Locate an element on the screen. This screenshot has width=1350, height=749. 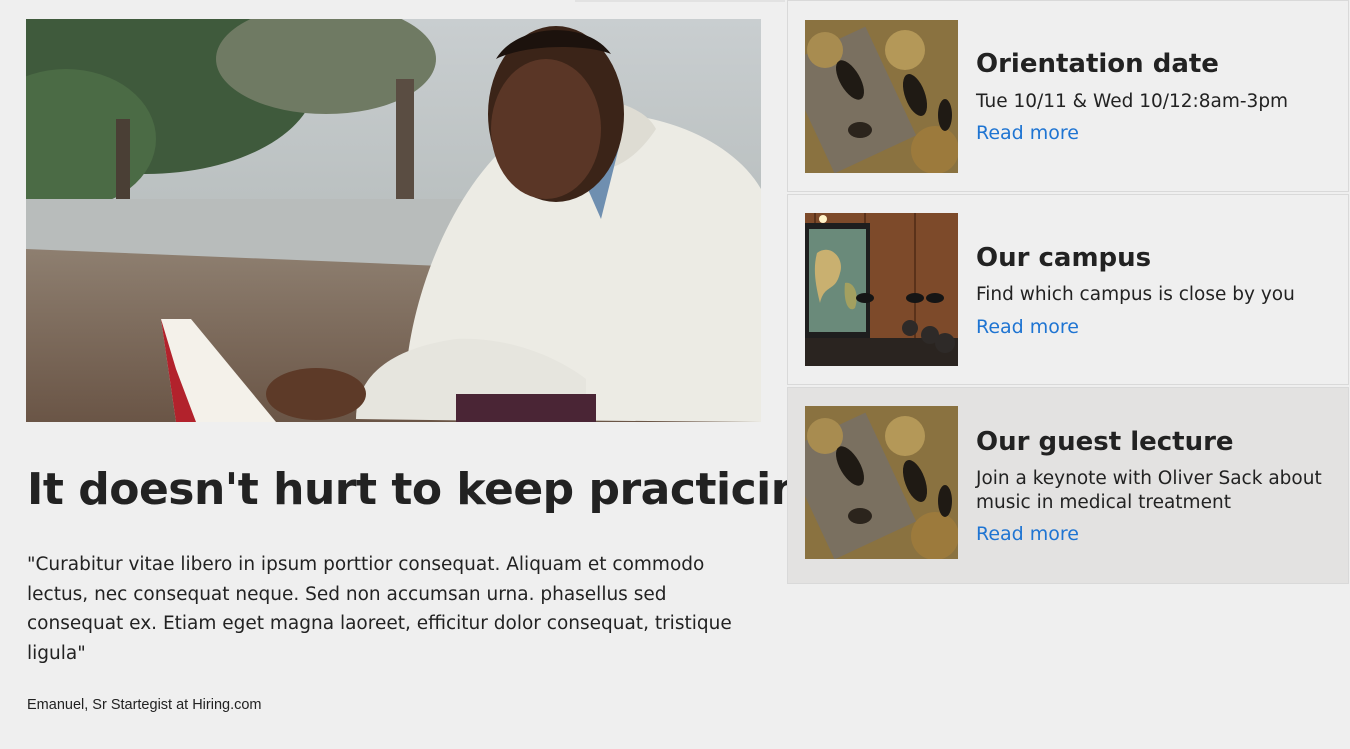
card-description: Tue 10/11 & Wed 10/12:8am-3pm is located at coordinates (1132, 101).